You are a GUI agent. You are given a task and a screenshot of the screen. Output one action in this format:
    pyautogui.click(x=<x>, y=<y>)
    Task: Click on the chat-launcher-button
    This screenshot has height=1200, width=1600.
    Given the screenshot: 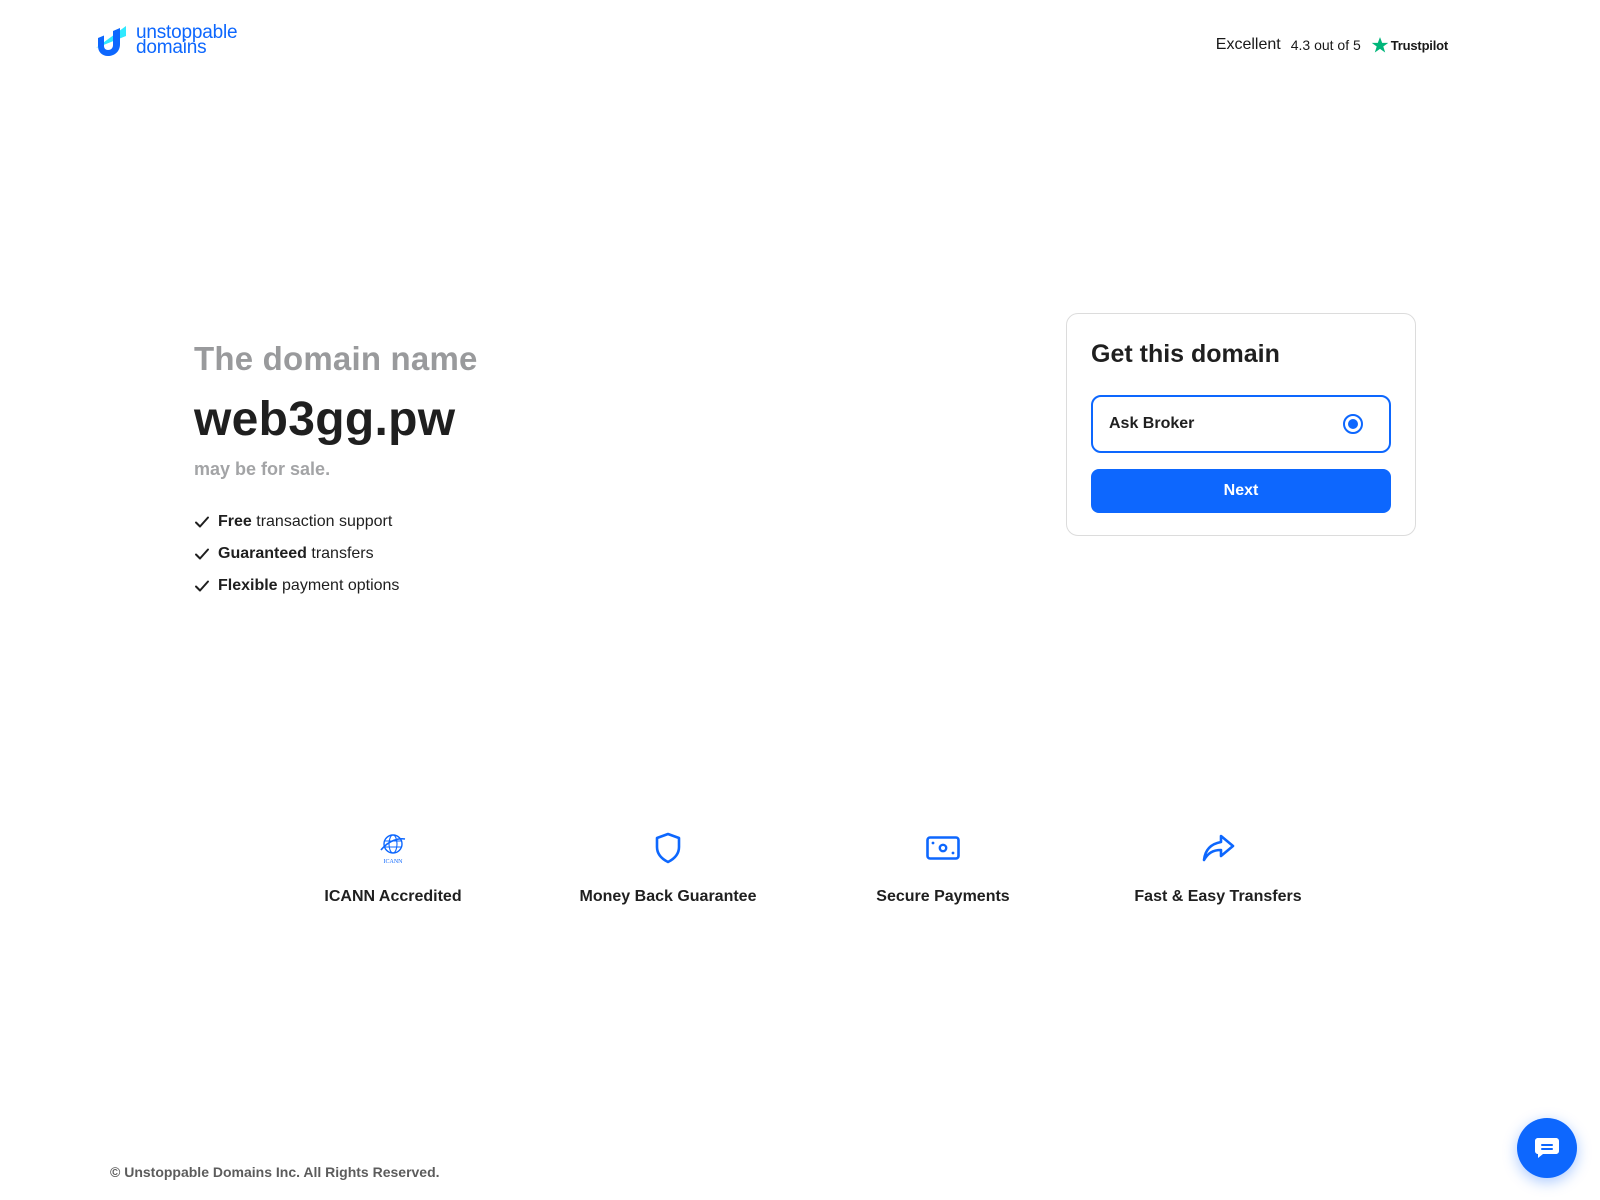 What is the action you would take?
    pyautogui.click(x=1547, y=1148)
    